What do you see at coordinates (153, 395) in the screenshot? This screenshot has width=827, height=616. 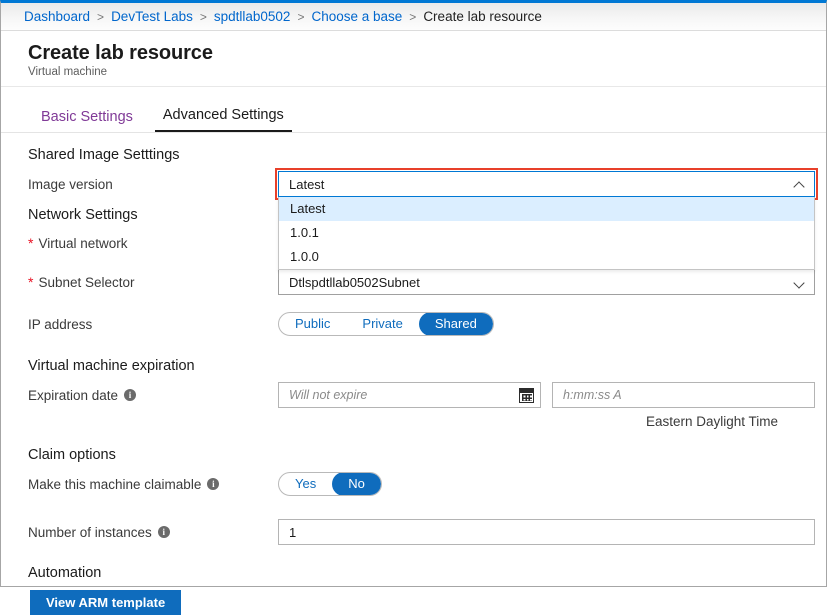 I see `label-expiration-date: Expiration date i` at bounding box center [153, 395].